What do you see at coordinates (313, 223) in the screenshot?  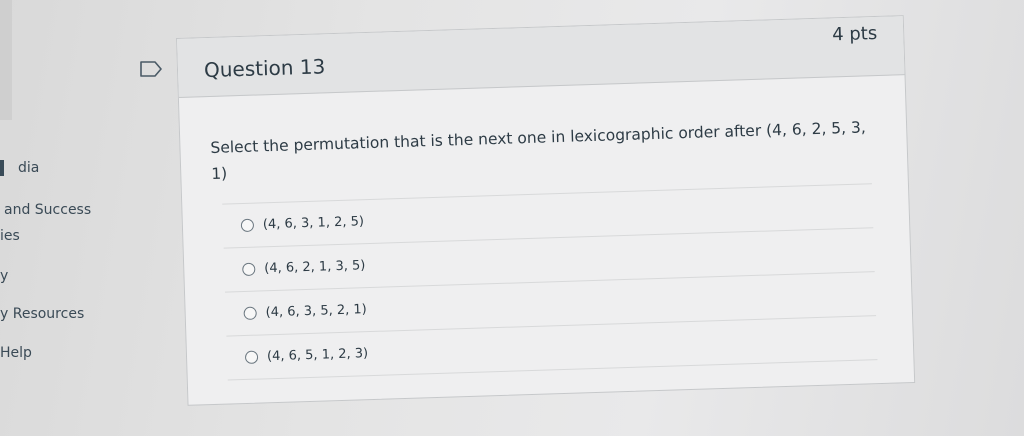 I see `answer-label: (4, 6, 3, 1, 2, 5)` at bounding box center [313, 223].